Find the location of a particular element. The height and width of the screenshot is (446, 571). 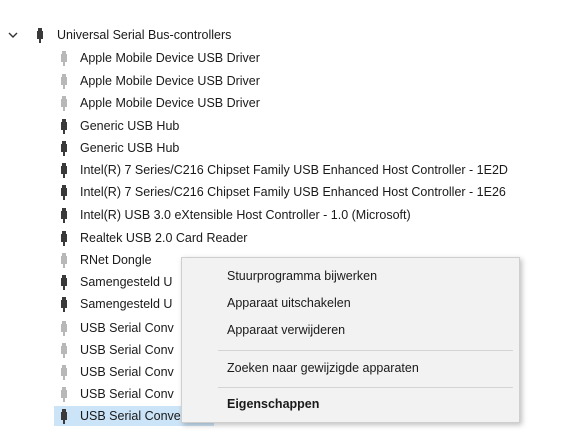

category-label: Universal Serial Bus-controllers is located at coordinates (144, 35).